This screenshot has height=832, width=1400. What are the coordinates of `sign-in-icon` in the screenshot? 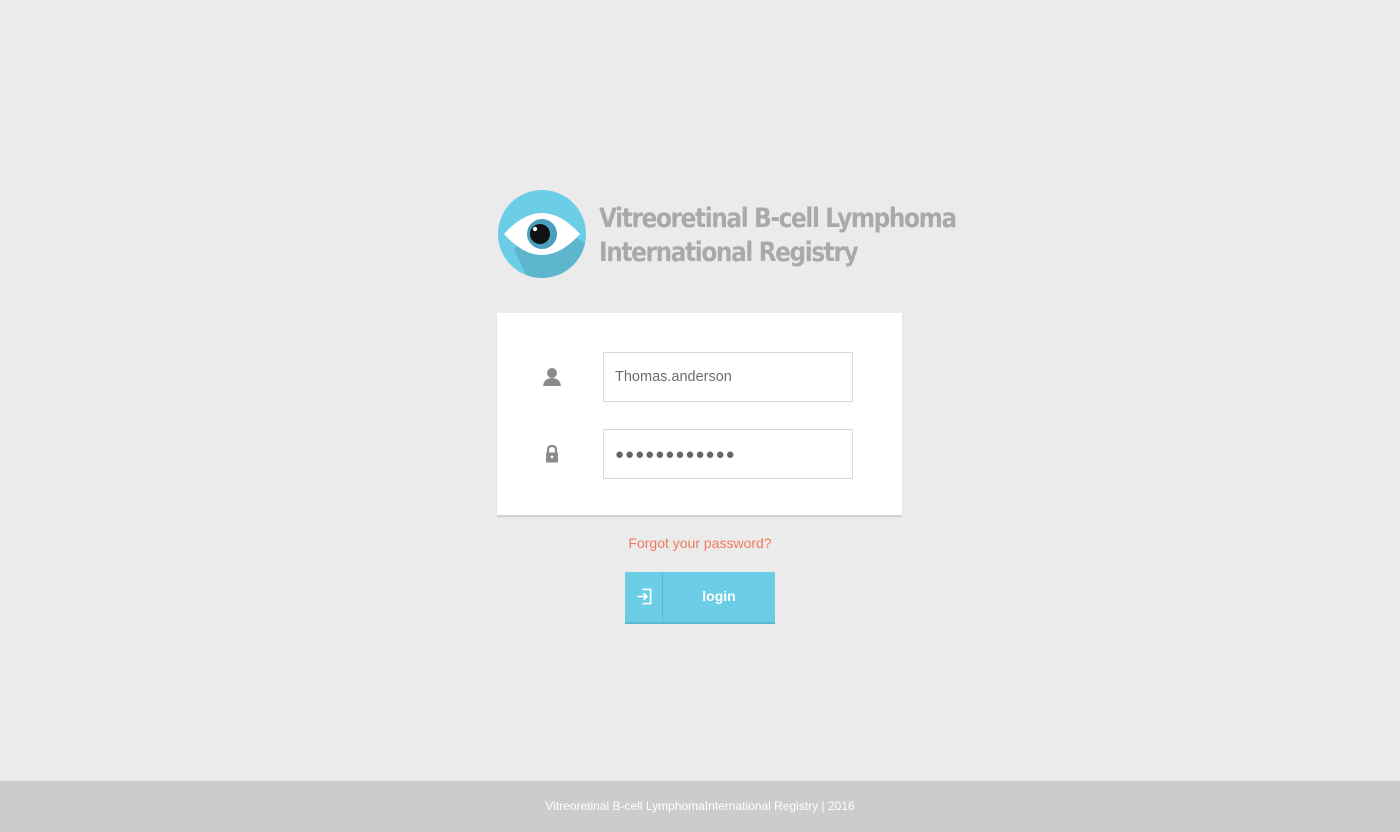 It's located at (644, 596).